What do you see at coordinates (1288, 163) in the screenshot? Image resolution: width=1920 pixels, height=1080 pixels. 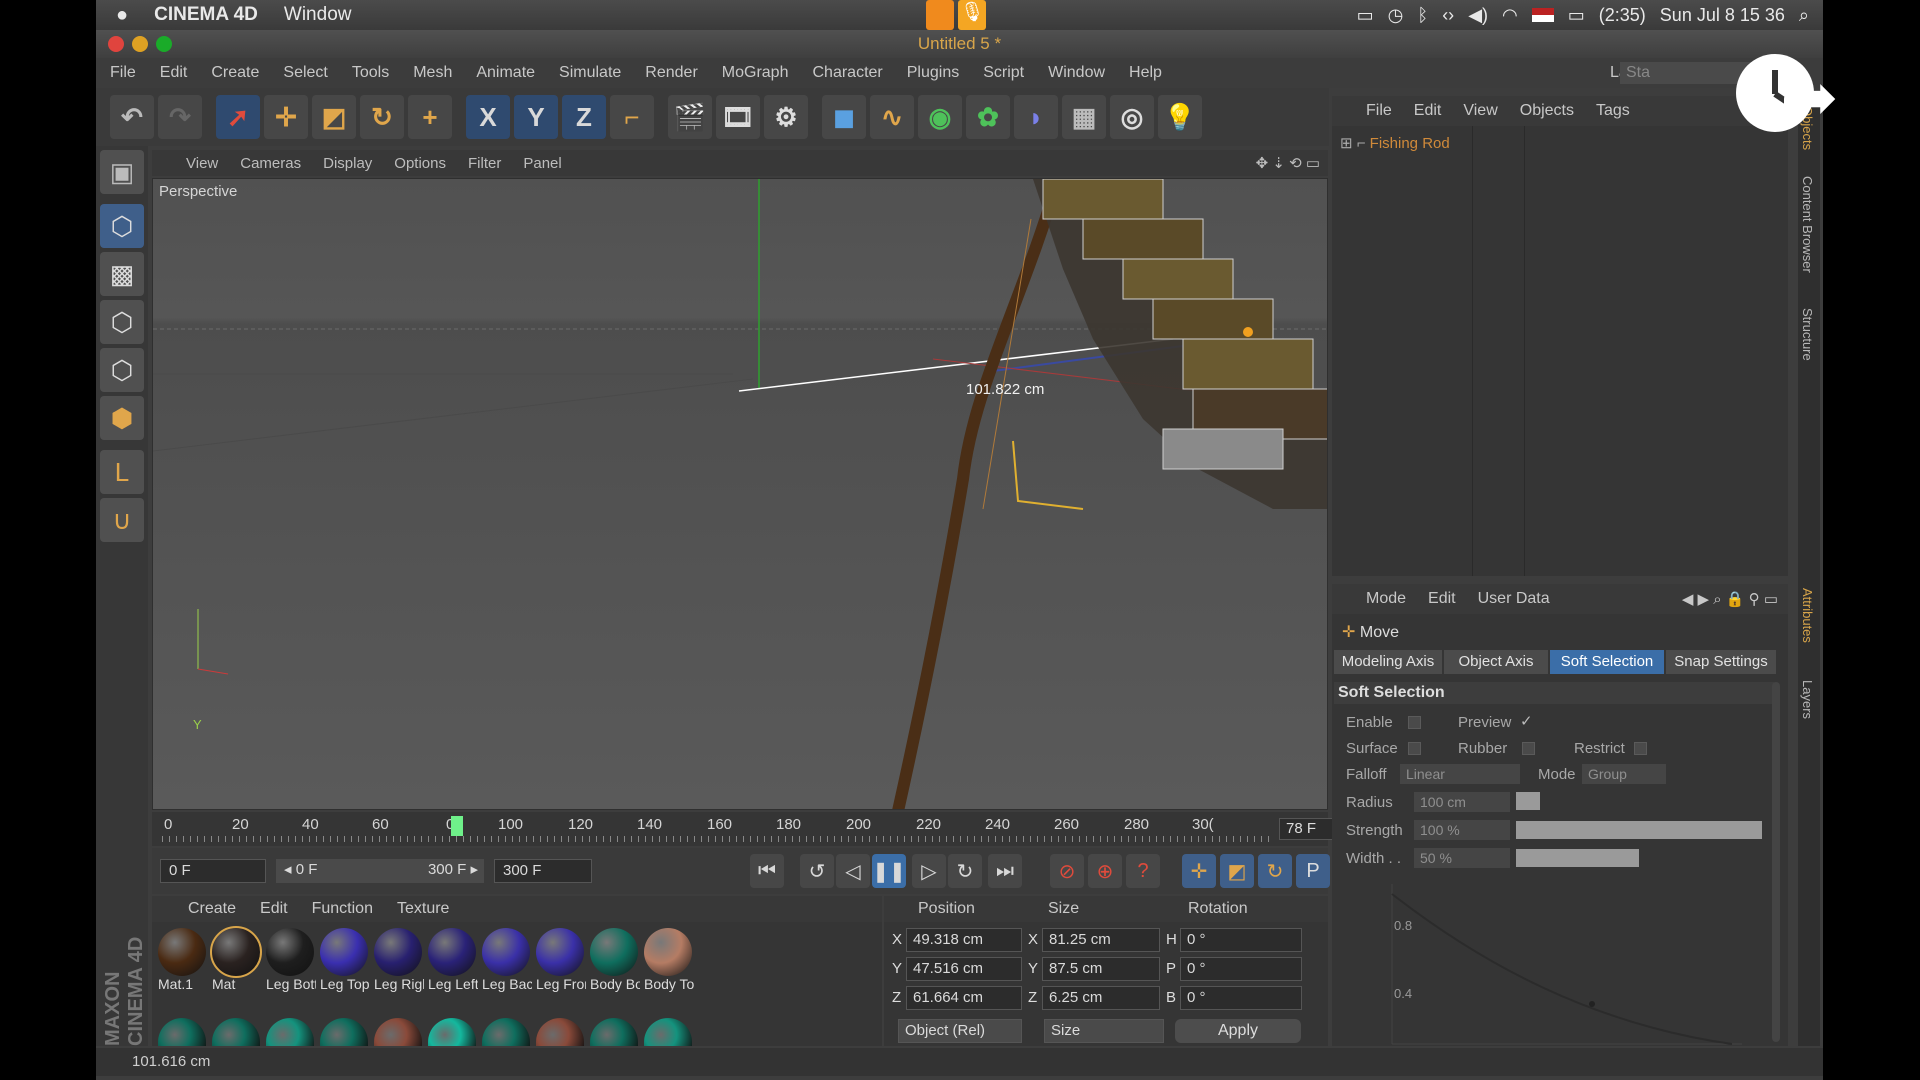 I see `viewport-nav-icons: ✥ ⇣ ⟲ ▭` at bounding box center [1288, 163].